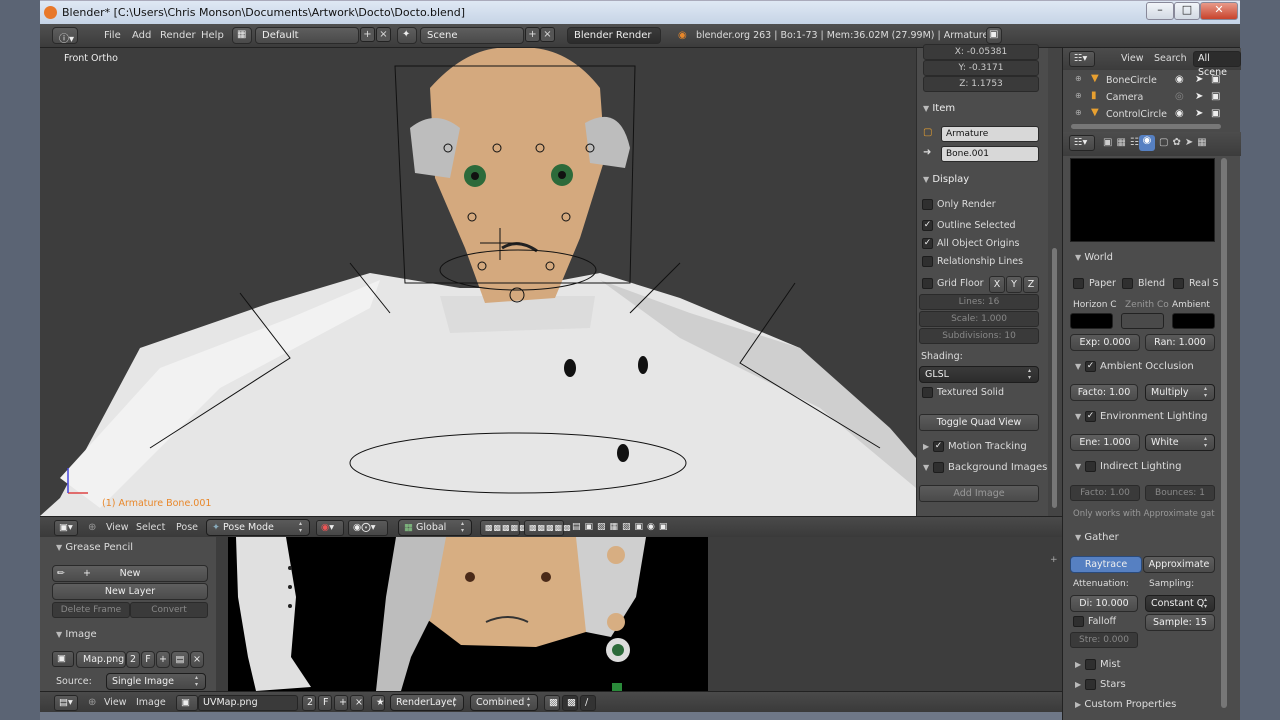 The width and height of the screenshot is (1280, 720). What do you see at coordinates (1090, 416) in the screenshot?
I see `environment-lighting-checkbox: ✓` at bounding box center [1090, 416].